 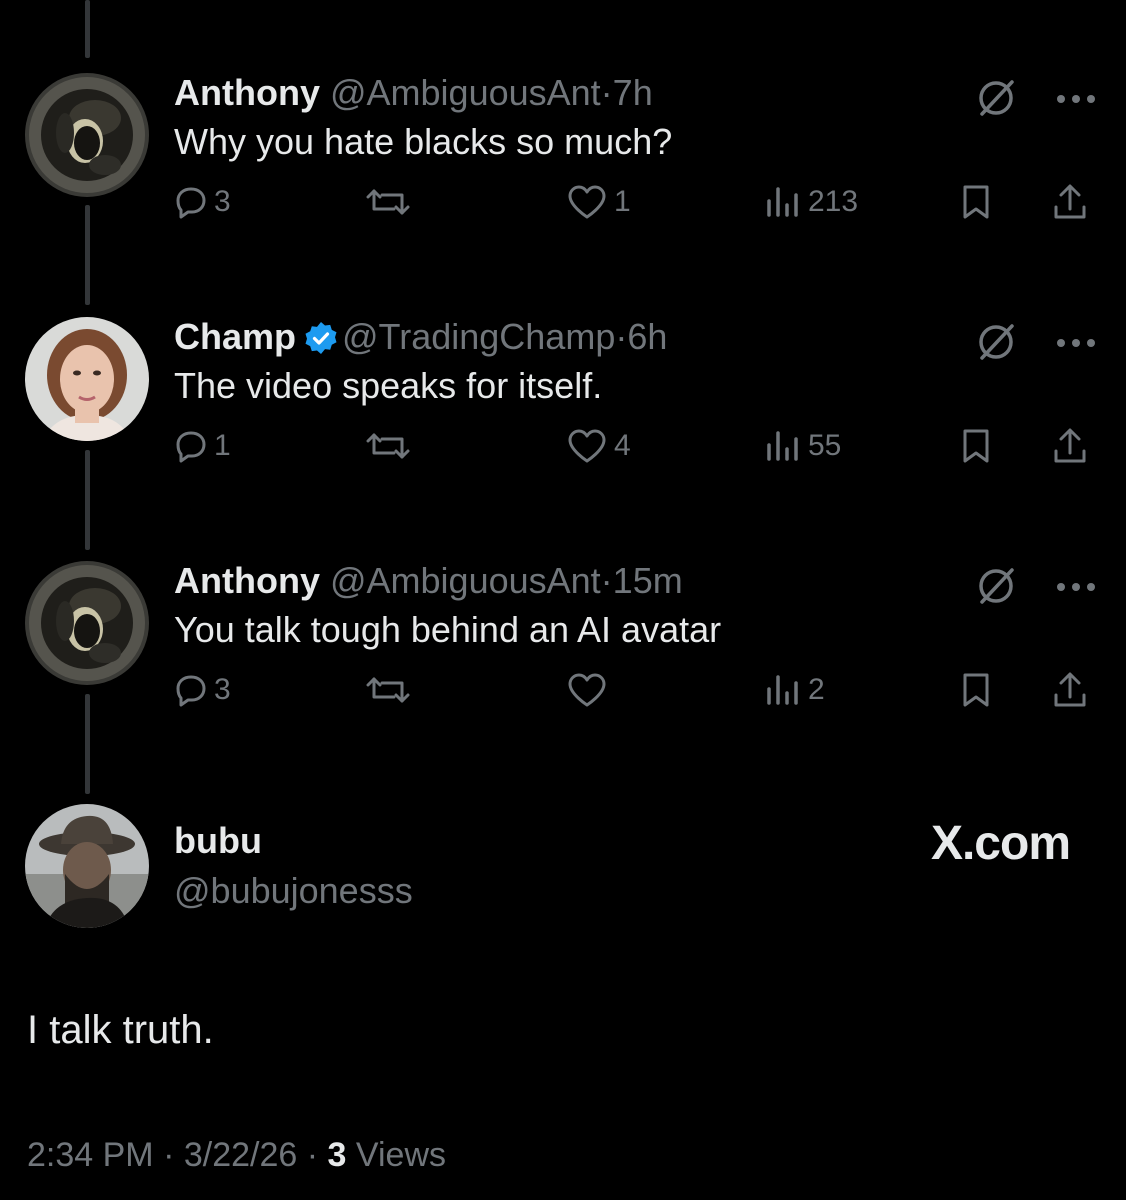 I want to click on reply-button: 1, so click(x=202, y=446).